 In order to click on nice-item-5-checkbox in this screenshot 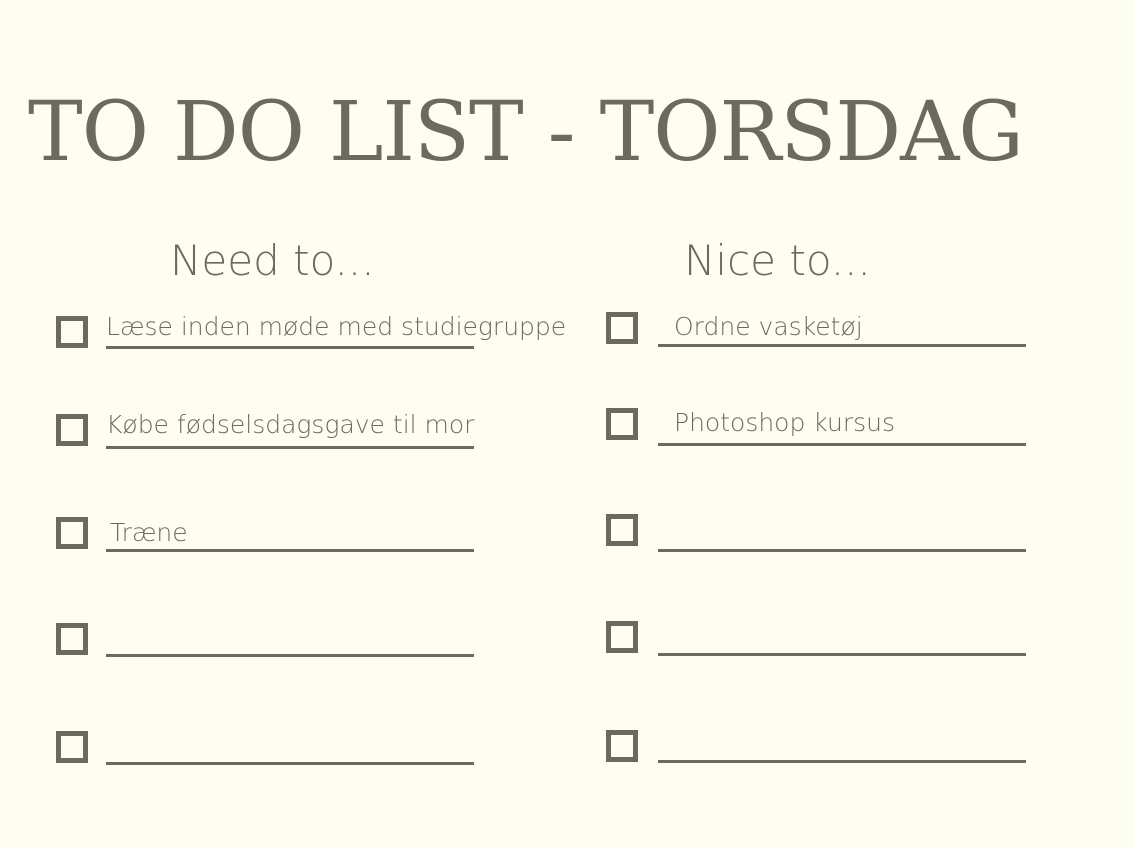, I will do `click(622, 746)`.